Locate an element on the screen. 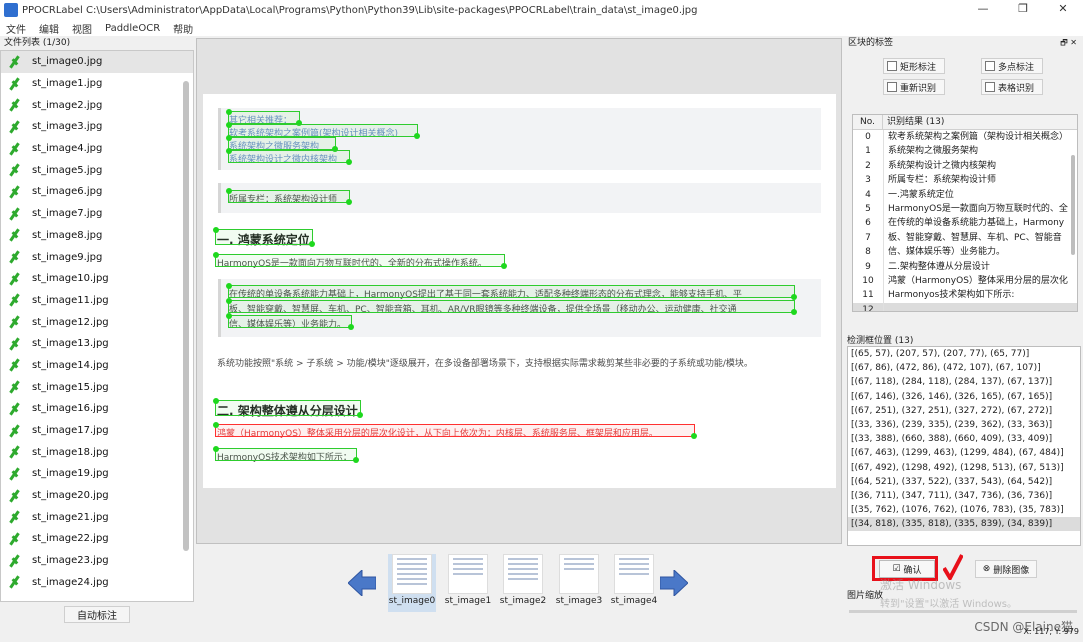  file-list-item: st_image21.jpg is located at coordinates (97, 517).